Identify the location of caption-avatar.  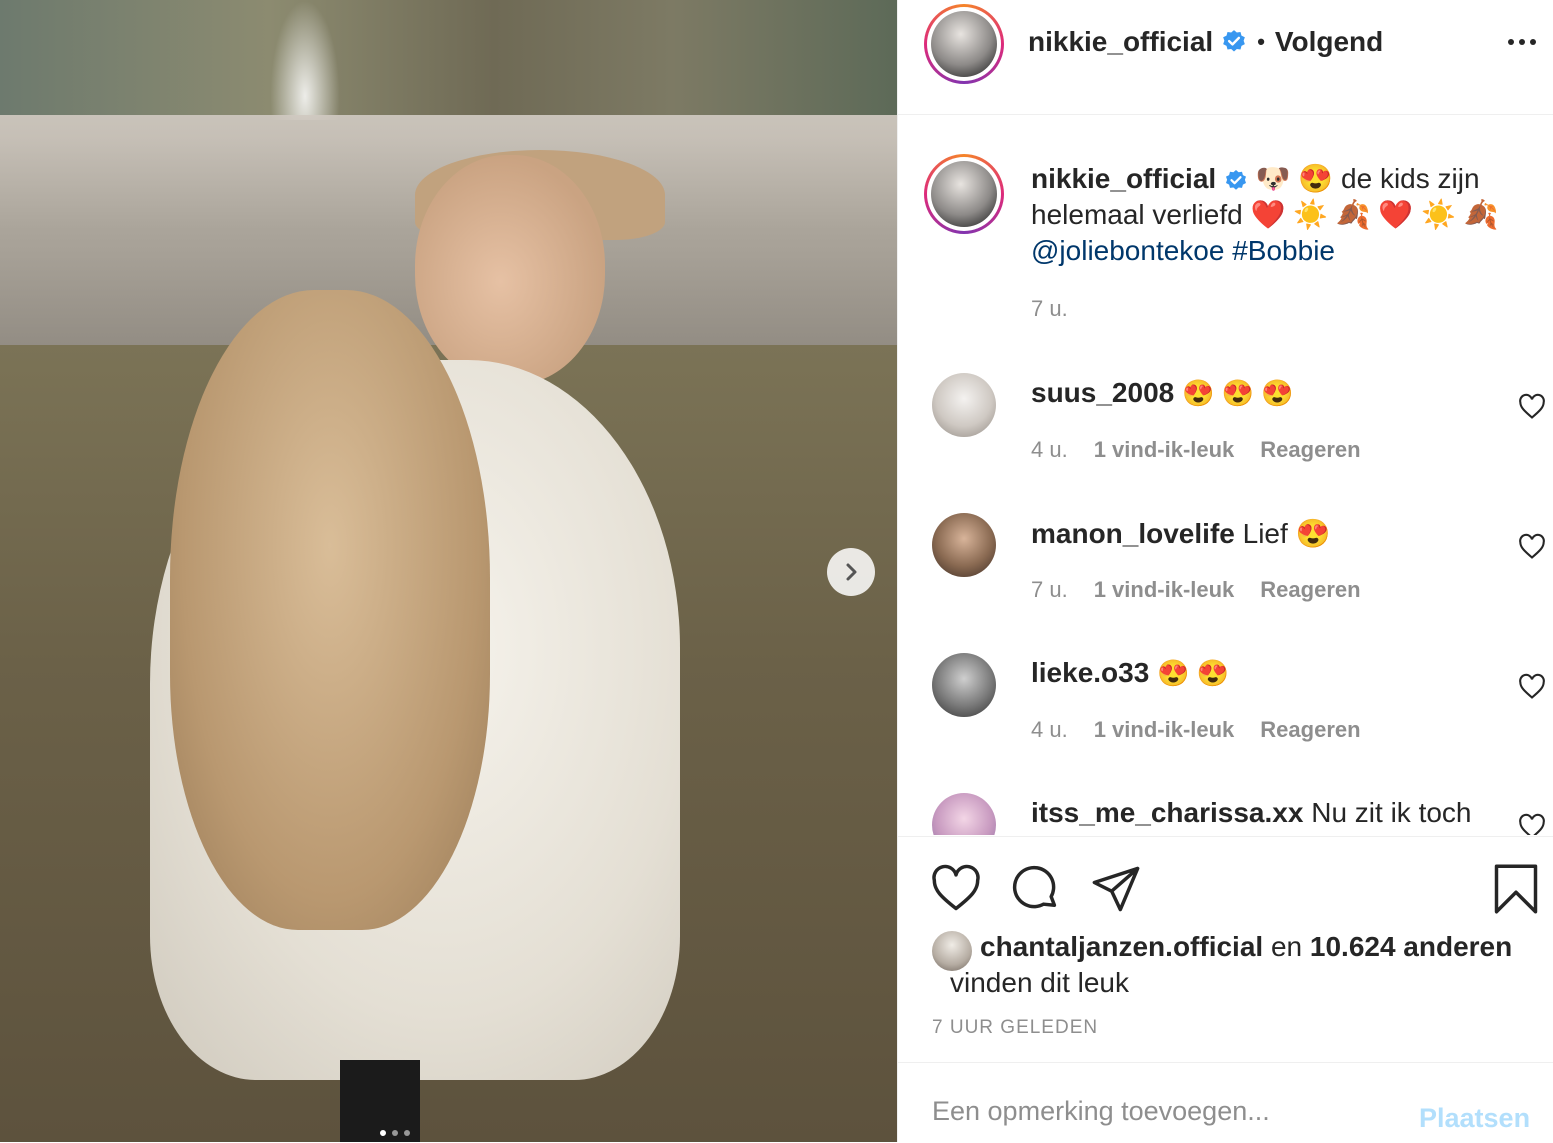
(964, 194).